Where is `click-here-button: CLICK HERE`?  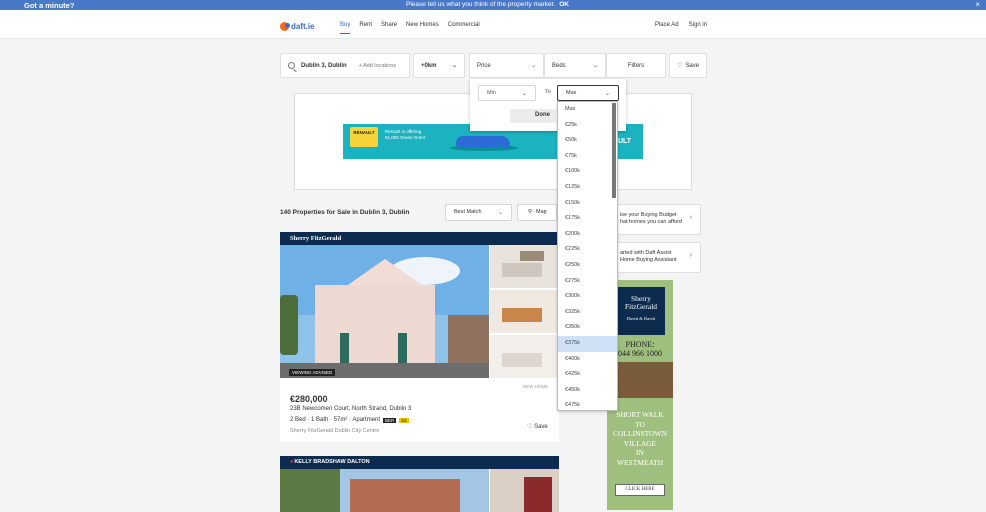
click-here-button: CLICK HERE is located at coordinates (640, 490).